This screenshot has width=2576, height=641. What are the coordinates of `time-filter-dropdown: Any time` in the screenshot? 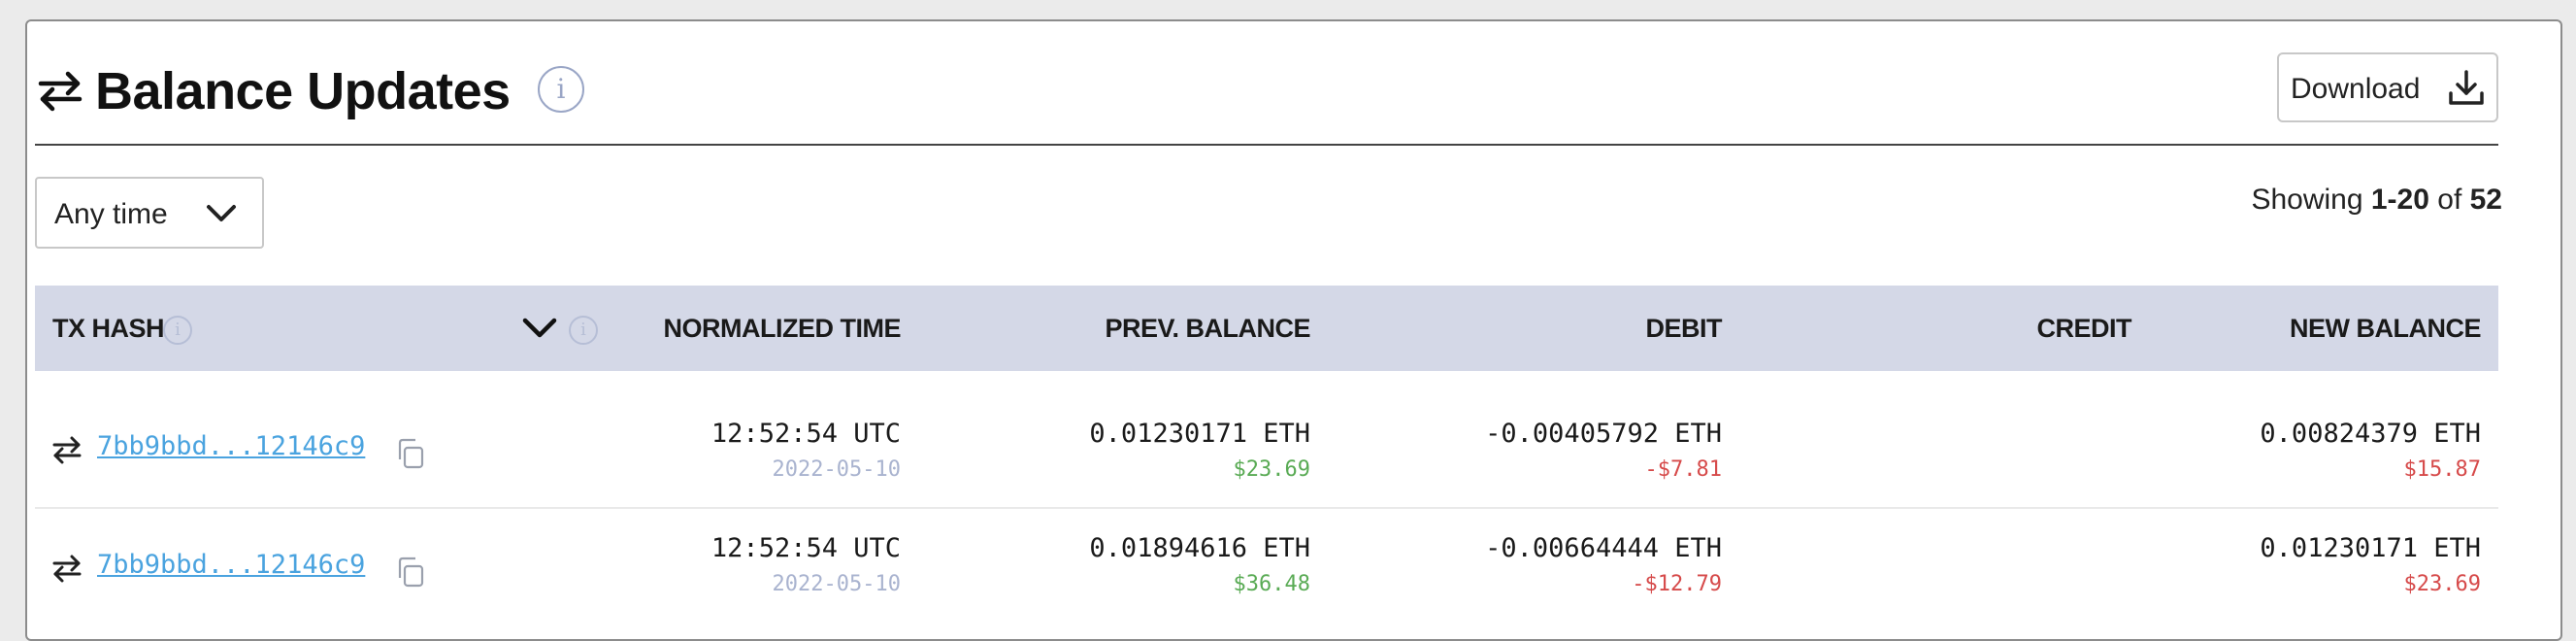 It's located at (150, 213).